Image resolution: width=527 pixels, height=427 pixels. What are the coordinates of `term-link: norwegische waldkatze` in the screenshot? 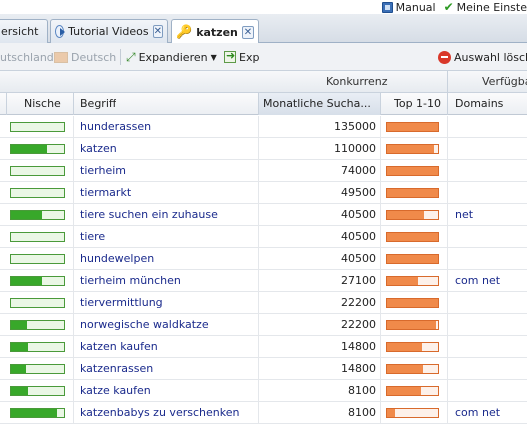 It's located at (144, 325).